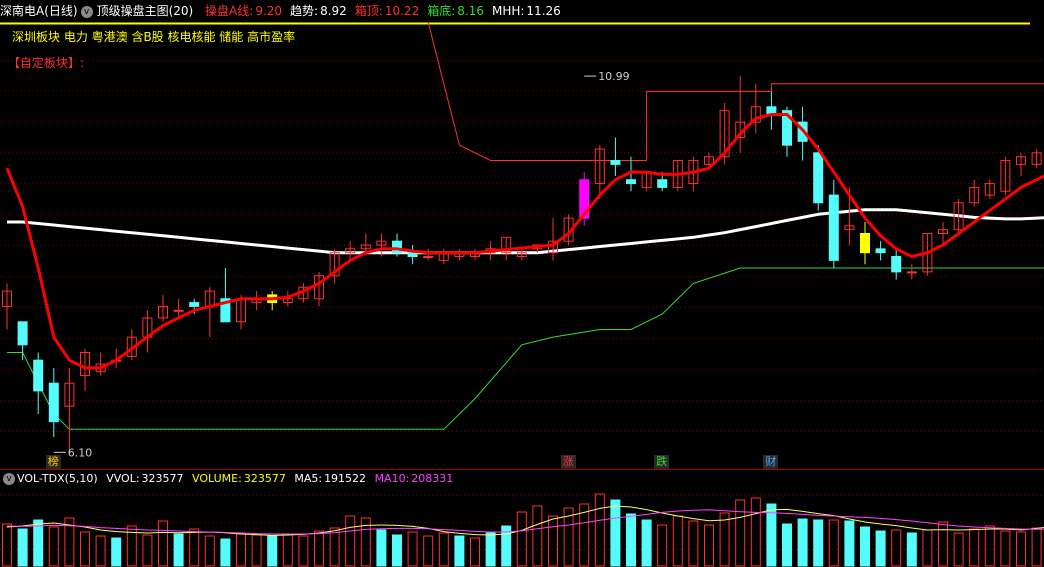 This screenshot has height=567, width=1044. What do you see at coordinates (308, 478) in the screenshot?
I see `ma5-label: MA5:` at bounding box center [308, 478].